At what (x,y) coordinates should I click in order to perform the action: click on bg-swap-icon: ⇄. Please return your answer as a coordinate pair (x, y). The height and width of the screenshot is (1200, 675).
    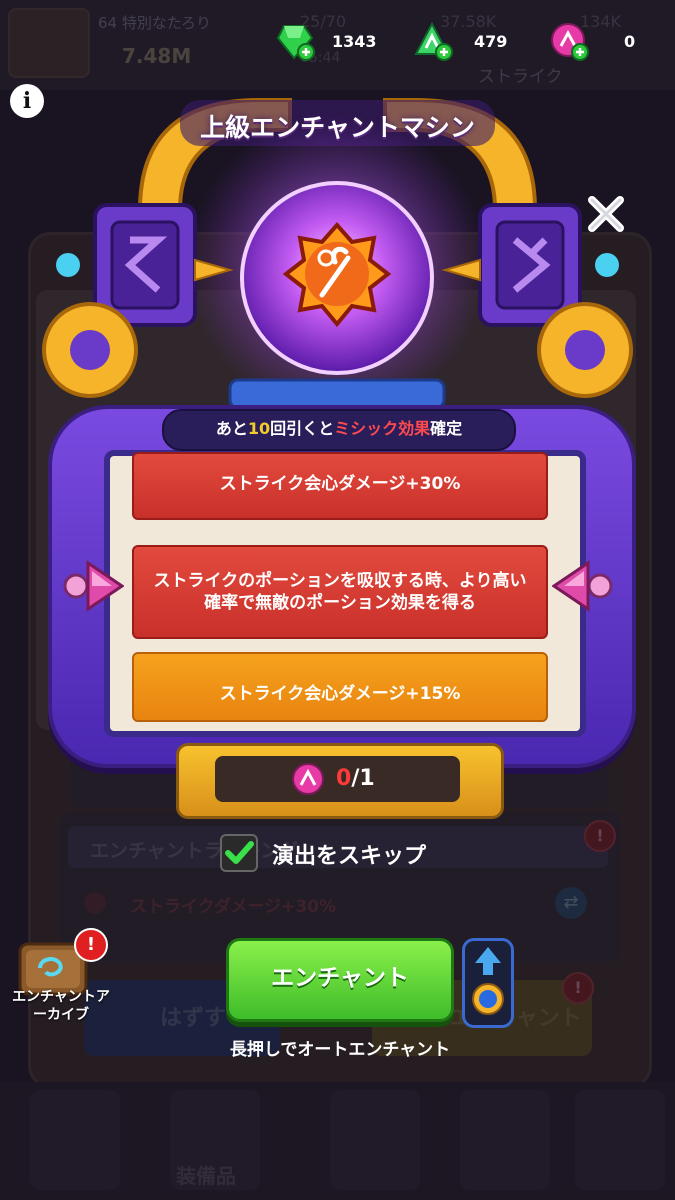
    Looking at the image, I should click on (571, 903).